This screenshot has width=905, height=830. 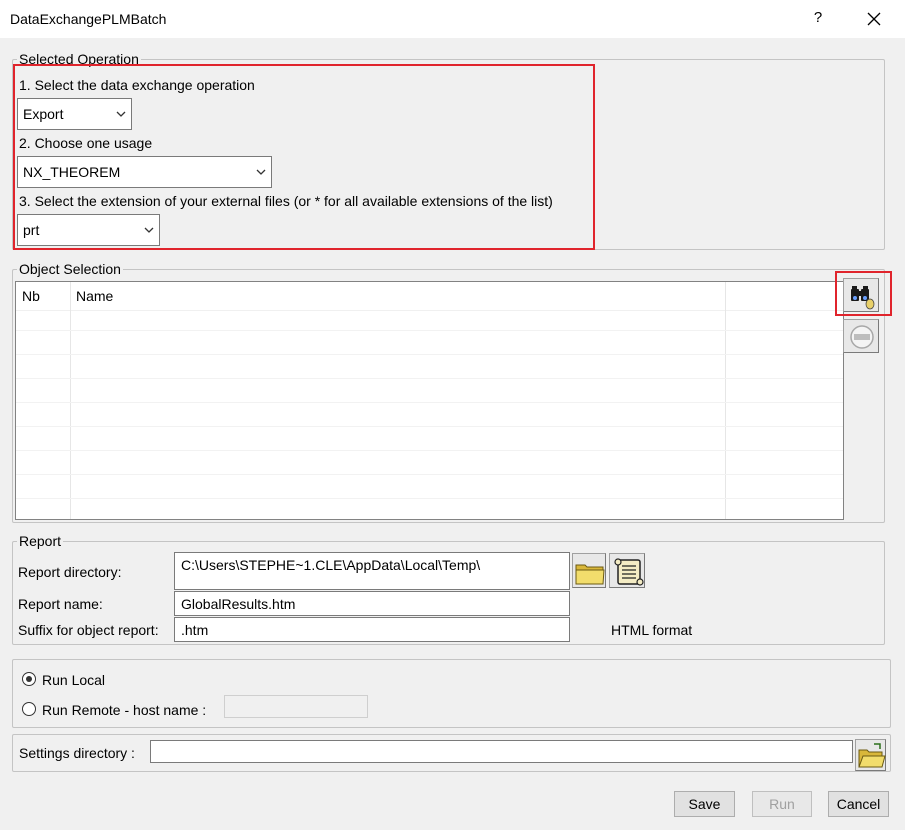 What do you see at coordinates (372, 629) in the screenshot?
I see `suffix-field: .htm` at bounding box center [372, 629].